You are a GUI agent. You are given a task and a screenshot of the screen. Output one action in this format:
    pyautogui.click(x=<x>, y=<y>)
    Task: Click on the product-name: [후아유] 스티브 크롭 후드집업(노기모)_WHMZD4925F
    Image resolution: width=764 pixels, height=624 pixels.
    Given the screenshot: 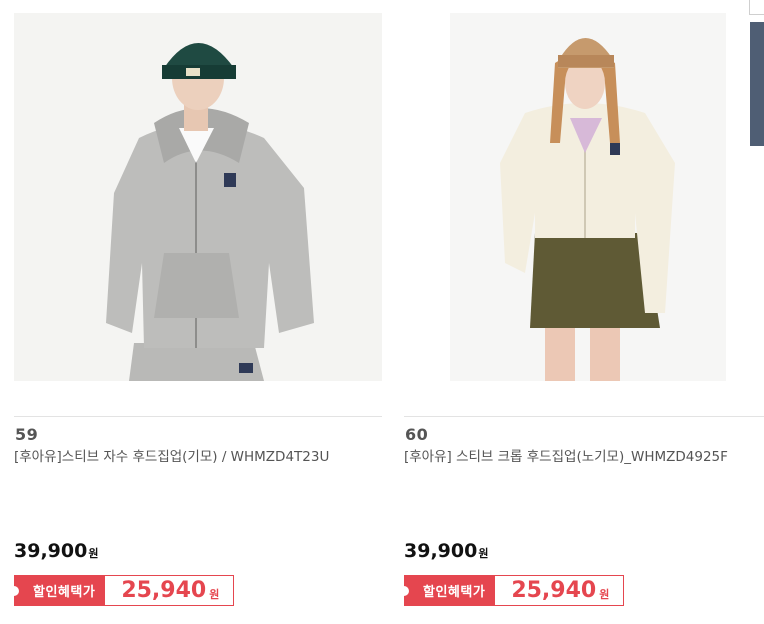 What is the action you would take?
    pyautogui.click(x=582, y=457)
    